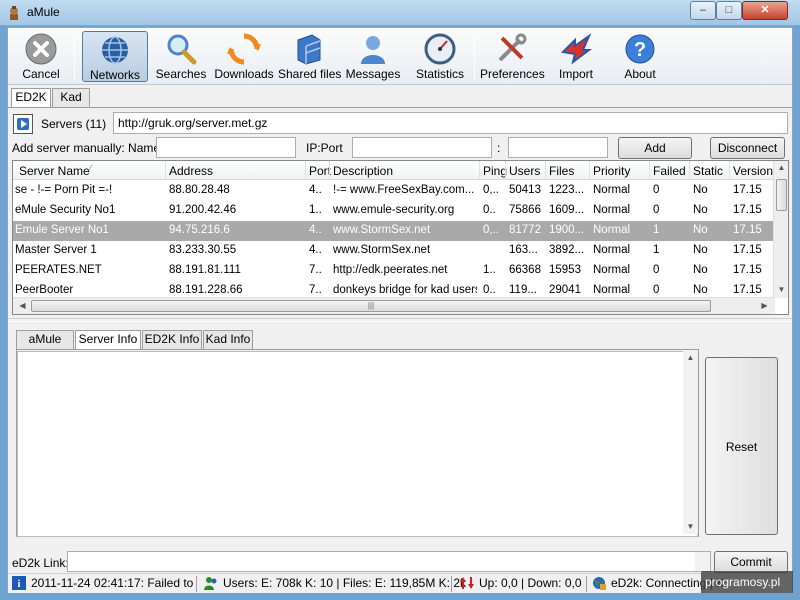 The width and height of the screenshot is (800, 600). Describe the element at coordinates (228, 339) in the screenshot. I see `tab-kad-info: Kad Info` at that location.